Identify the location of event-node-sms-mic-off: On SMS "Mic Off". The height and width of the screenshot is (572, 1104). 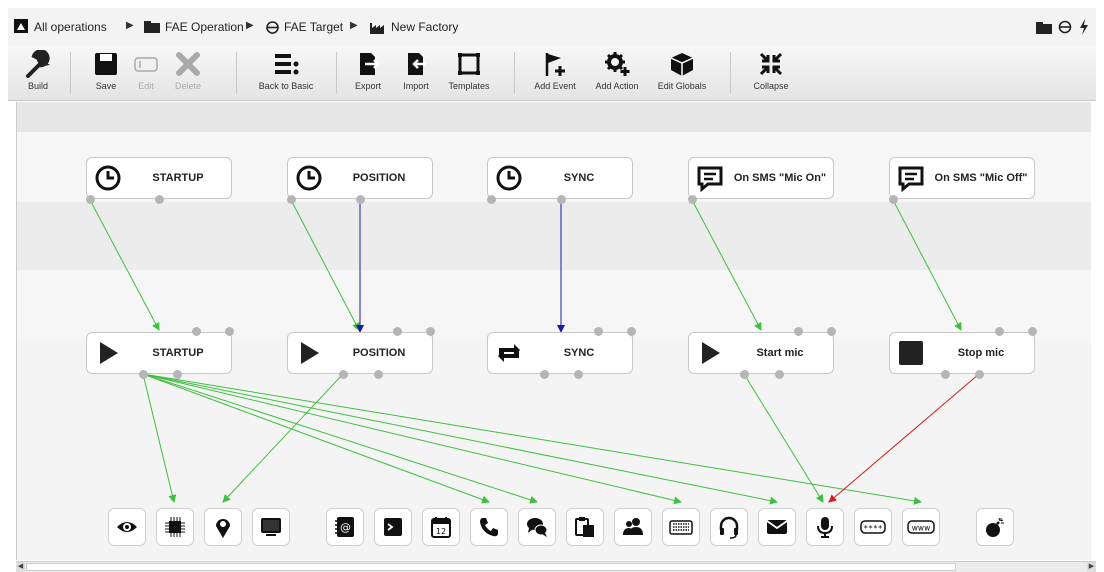
(962, 178).